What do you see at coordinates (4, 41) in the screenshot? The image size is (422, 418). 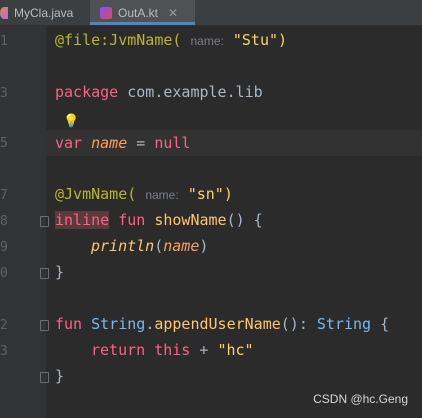 I see `line-number: 1` at bounding box center [4, 41].